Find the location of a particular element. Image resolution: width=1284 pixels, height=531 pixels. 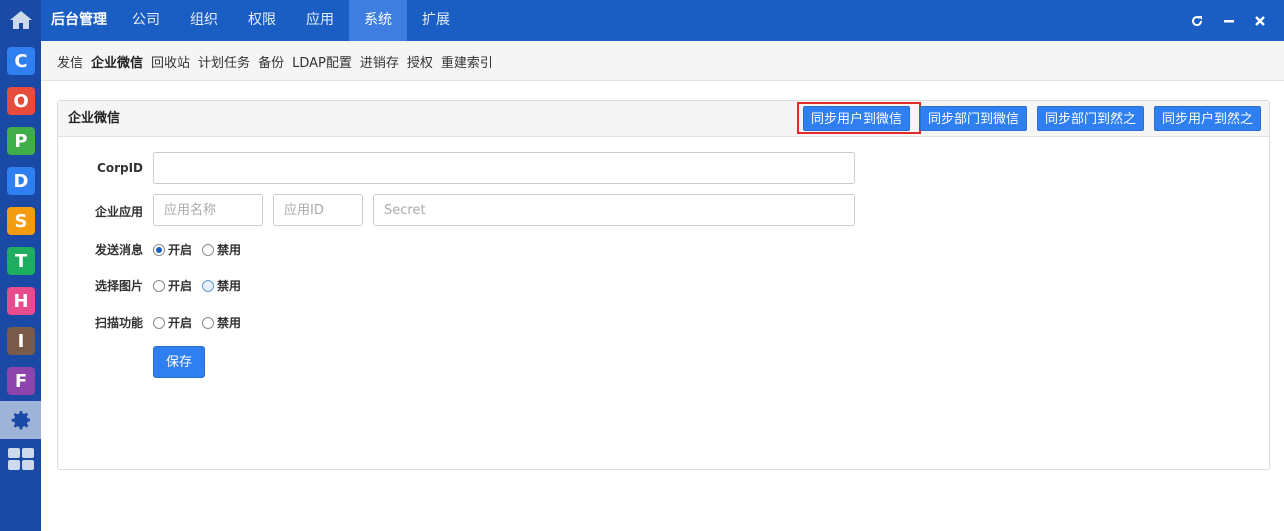

nav-company: 公司 is located at coordinates (146, 20).